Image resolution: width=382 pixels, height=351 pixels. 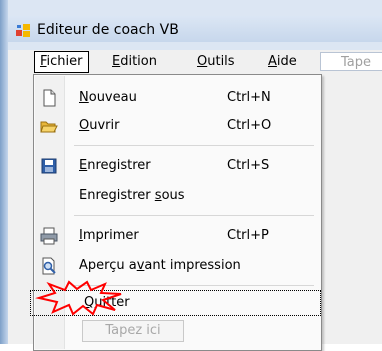 I want to click on menu-type-here-item: Tapez ici, so click(x=133, y=331).